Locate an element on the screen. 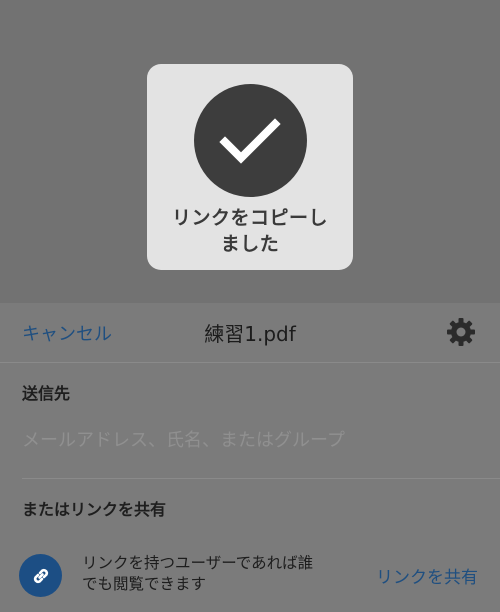 Image resolution: width=500 pixels, height=612 pixels. file-title: 練習1.pdf is located at coordinates (250, 334).